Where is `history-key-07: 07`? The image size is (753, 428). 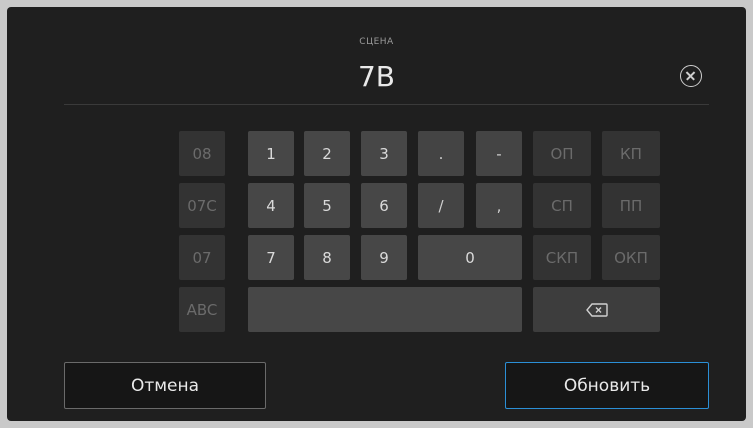 history-key-07: 07 is located at coordinates (202, 257).